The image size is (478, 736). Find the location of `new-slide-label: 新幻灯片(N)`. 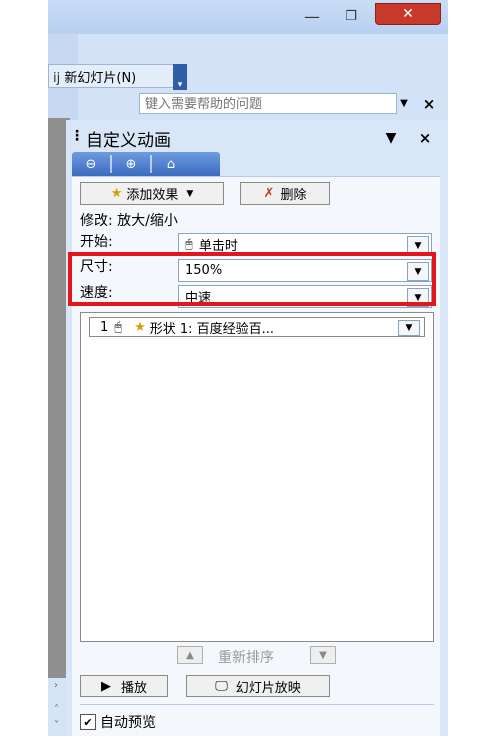

new-slide-label: 新幻灯片(N) is located at coordinates (100, 78).